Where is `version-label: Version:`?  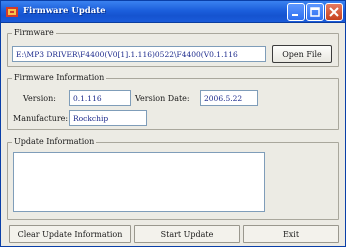 version-label: Version: is located at coordinates (39, 98).